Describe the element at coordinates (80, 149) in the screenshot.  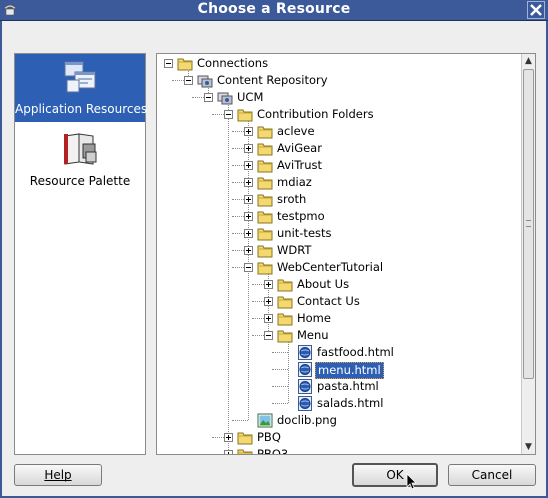
I see `resource-palette-icon` at that location.